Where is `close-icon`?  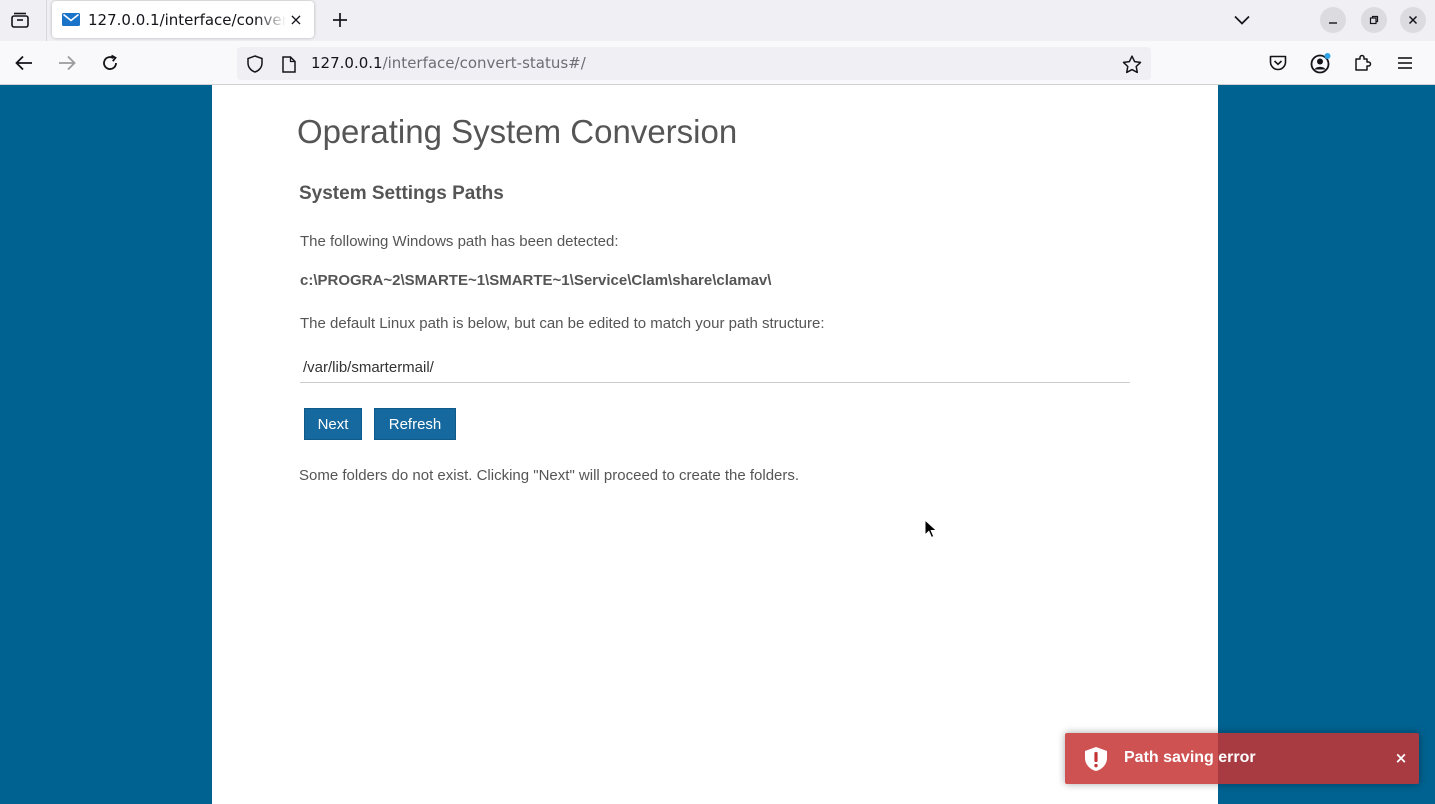 close-icon is located at coordinates (1413, 20).